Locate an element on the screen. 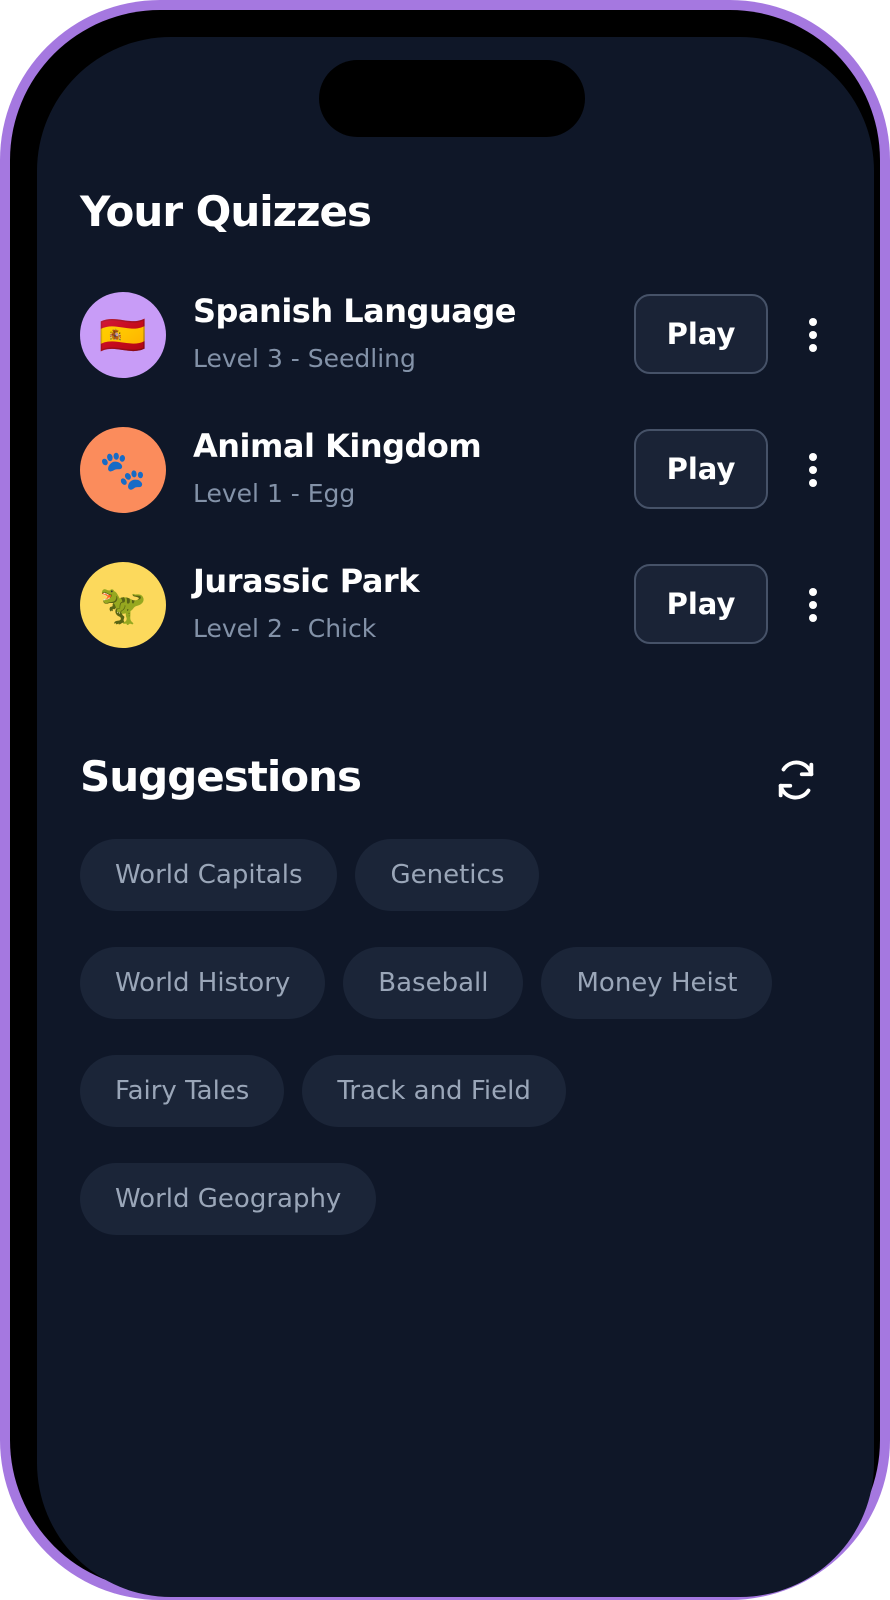 The width and height of the screenshot is (890, 1600). dynamic-island is located at coordinates (452, 98).